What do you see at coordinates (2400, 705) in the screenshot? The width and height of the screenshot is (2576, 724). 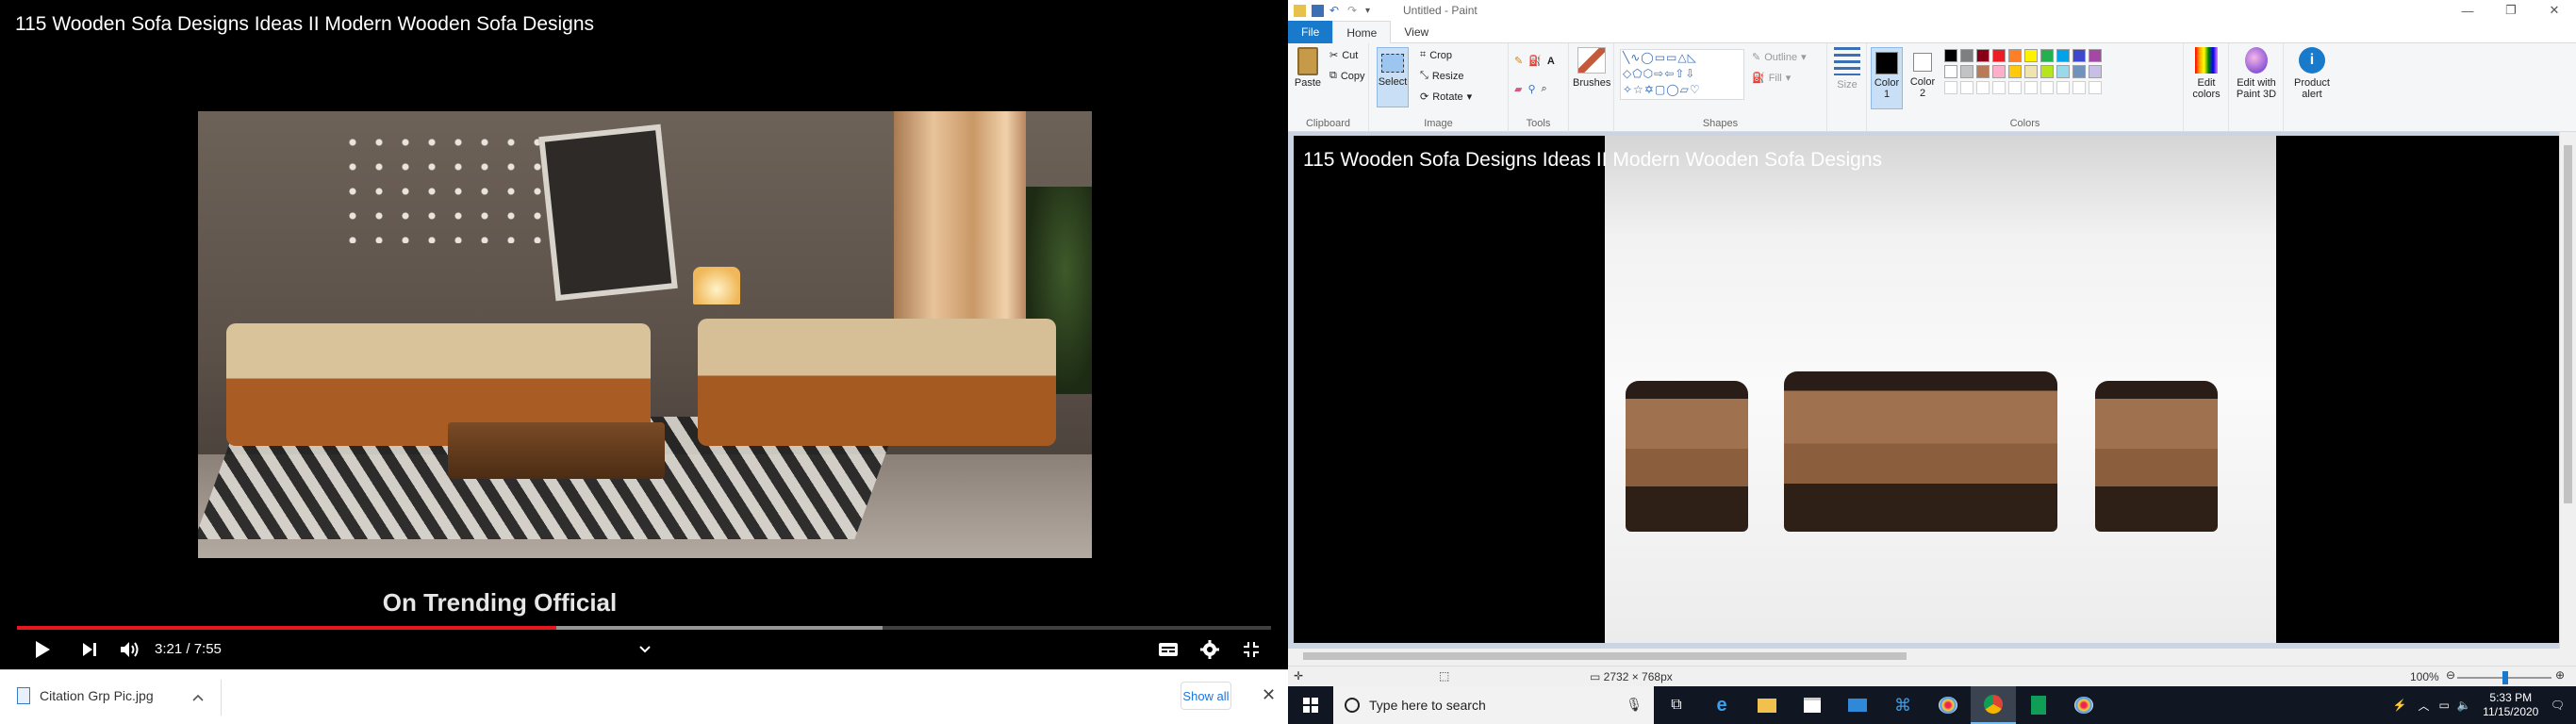 I see `network-icon: ⚡` at bounding box center [2400, 705].